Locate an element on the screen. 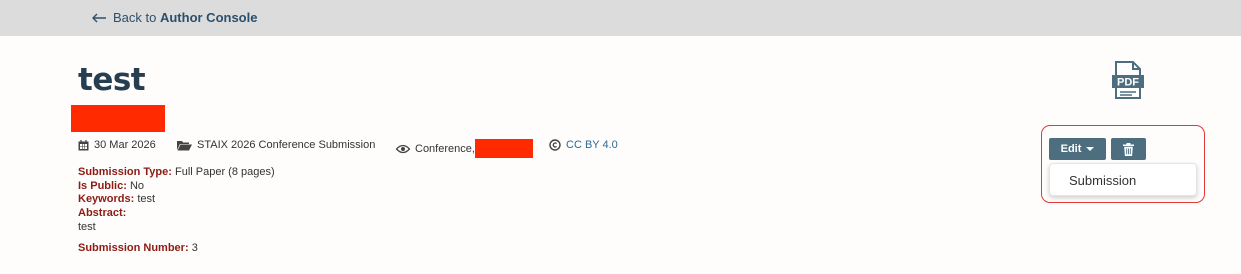 This screenshot has width=1241, height=274. readers-meta: Conference, is located at coordinates (464, 148).